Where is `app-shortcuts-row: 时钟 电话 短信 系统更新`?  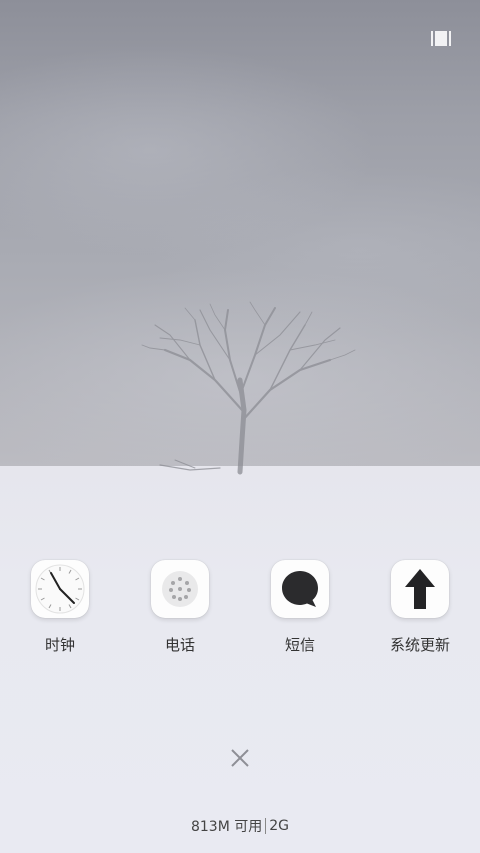 app-shortcuts-row: 时钟 电话 短信 系统更新 is located at coordinates (240, 615).